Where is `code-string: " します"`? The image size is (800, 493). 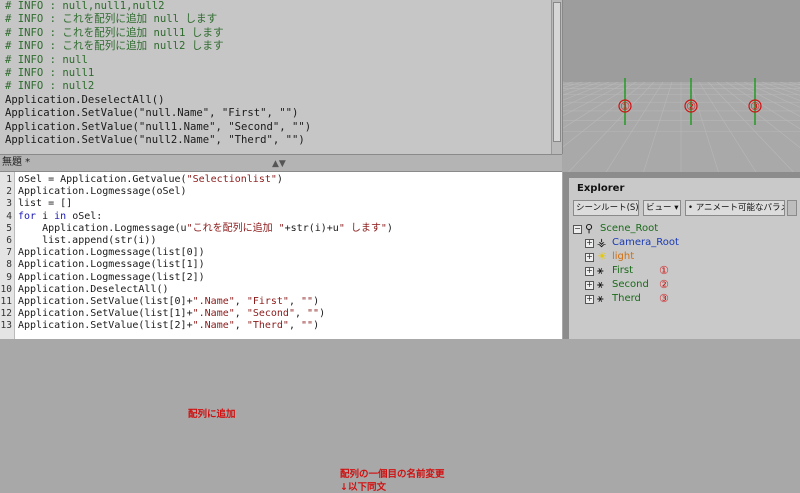 code-string: " します" is located at coordinates (362, 228).